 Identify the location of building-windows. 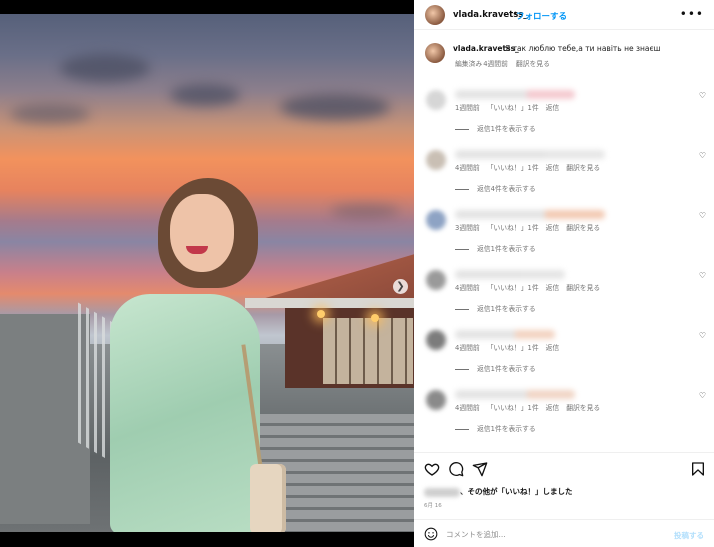
(368, 351).